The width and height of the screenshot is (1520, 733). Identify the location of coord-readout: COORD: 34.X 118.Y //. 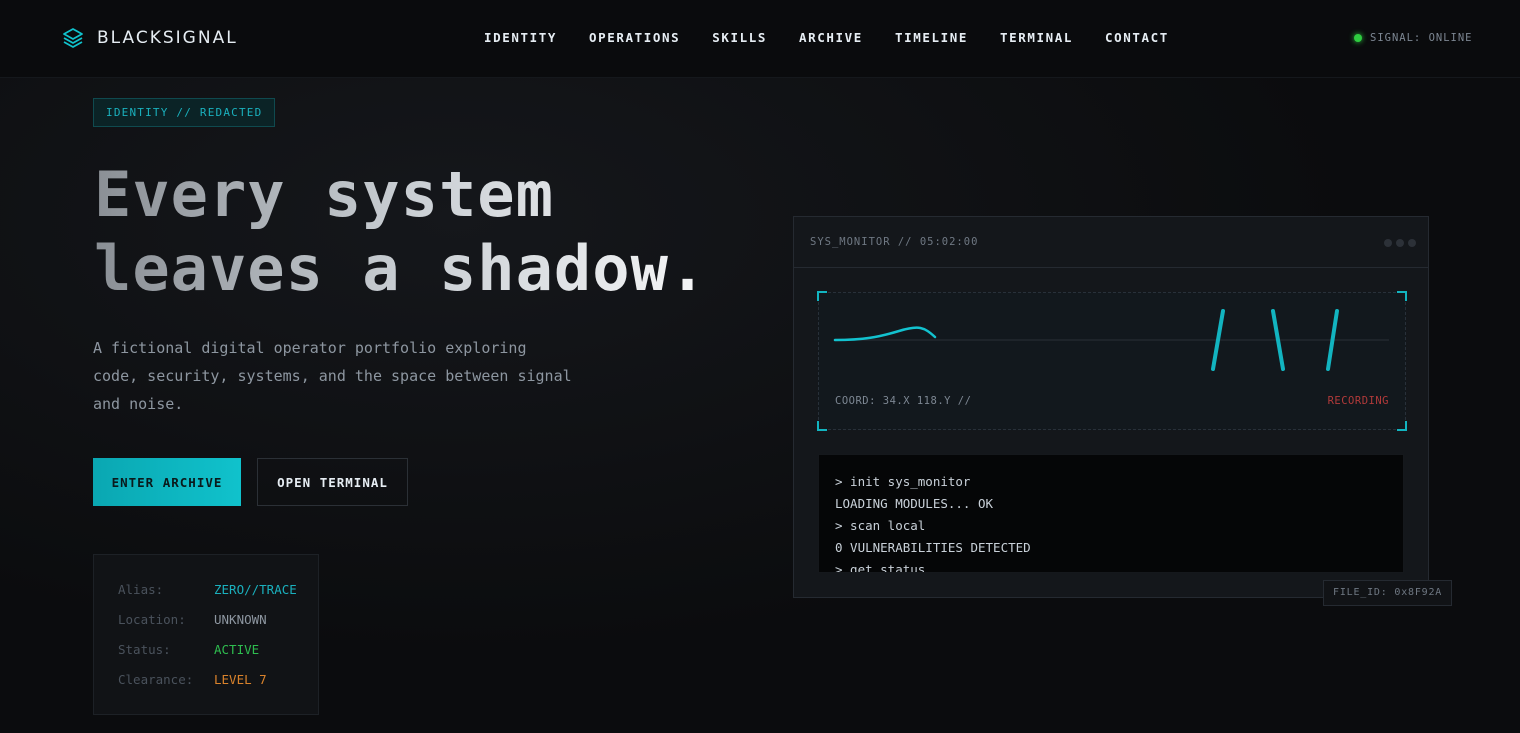
(903, 401).